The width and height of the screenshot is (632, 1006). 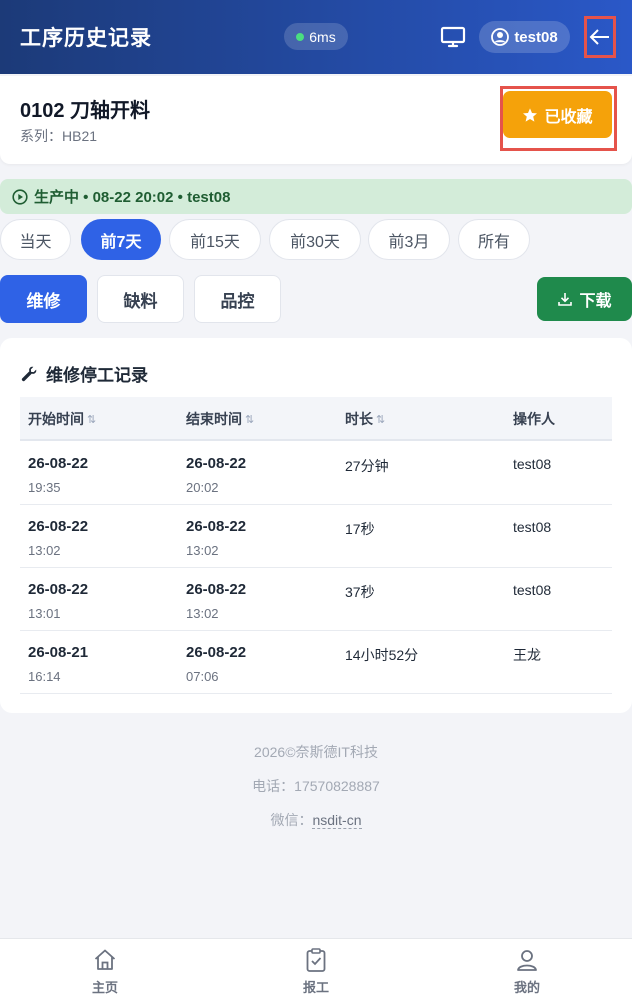 What do you see at coordinates (105, 971) in the screenshot?
I see `nav-item-home: 主页` at bounding box center [105, 971].